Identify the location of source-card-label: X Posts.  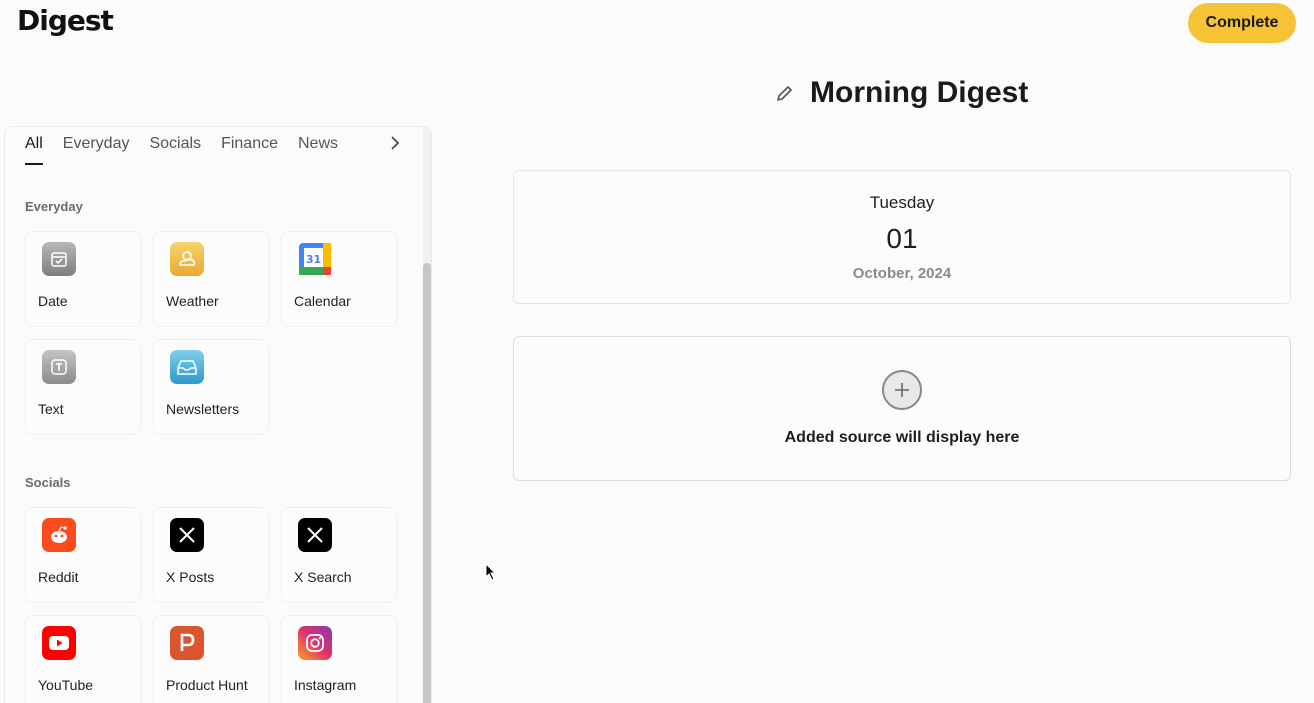
(190, 577).